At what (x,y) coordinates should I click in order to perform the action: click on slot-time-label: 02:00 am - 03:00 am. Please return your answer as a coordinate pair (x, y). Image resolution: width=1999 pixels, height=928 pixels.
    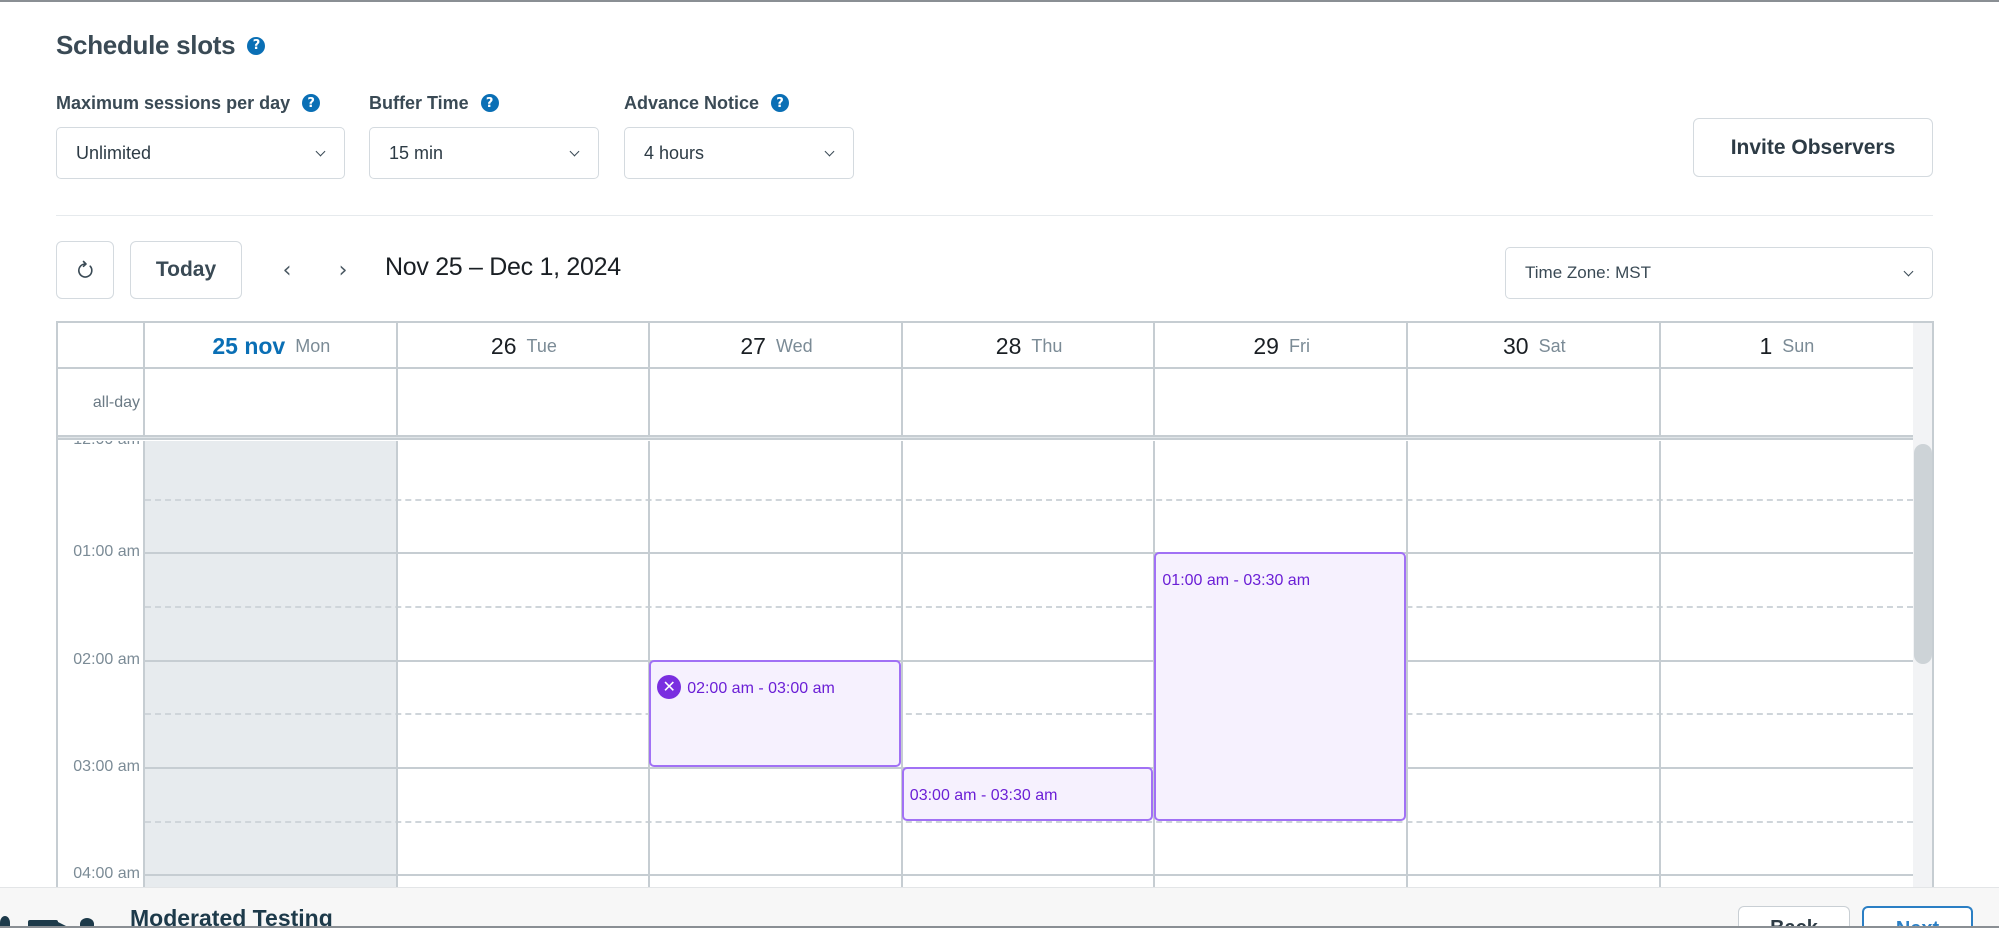
    Looking at the image, I should click on (761, 688).